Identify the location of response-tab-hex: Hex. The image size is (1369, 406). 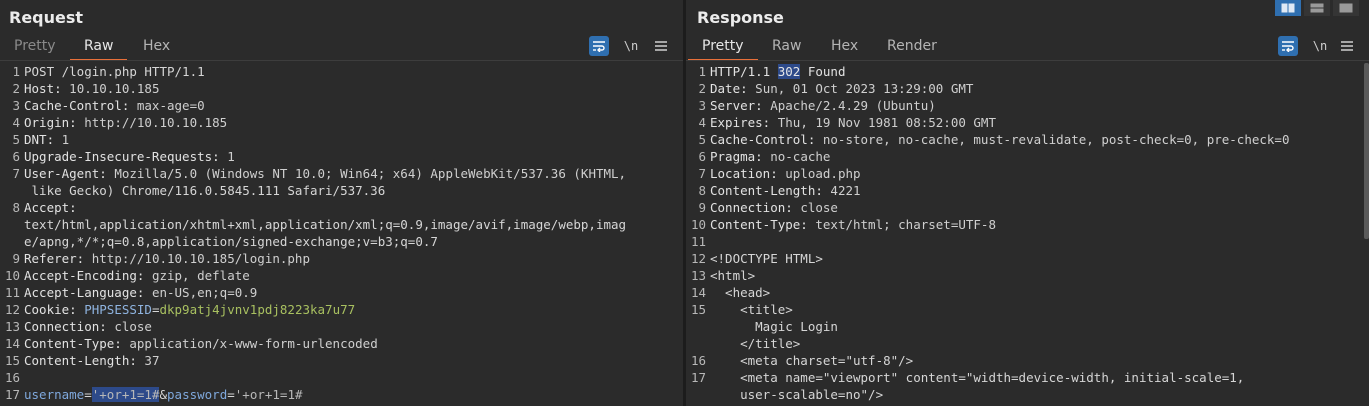
(844, 48).